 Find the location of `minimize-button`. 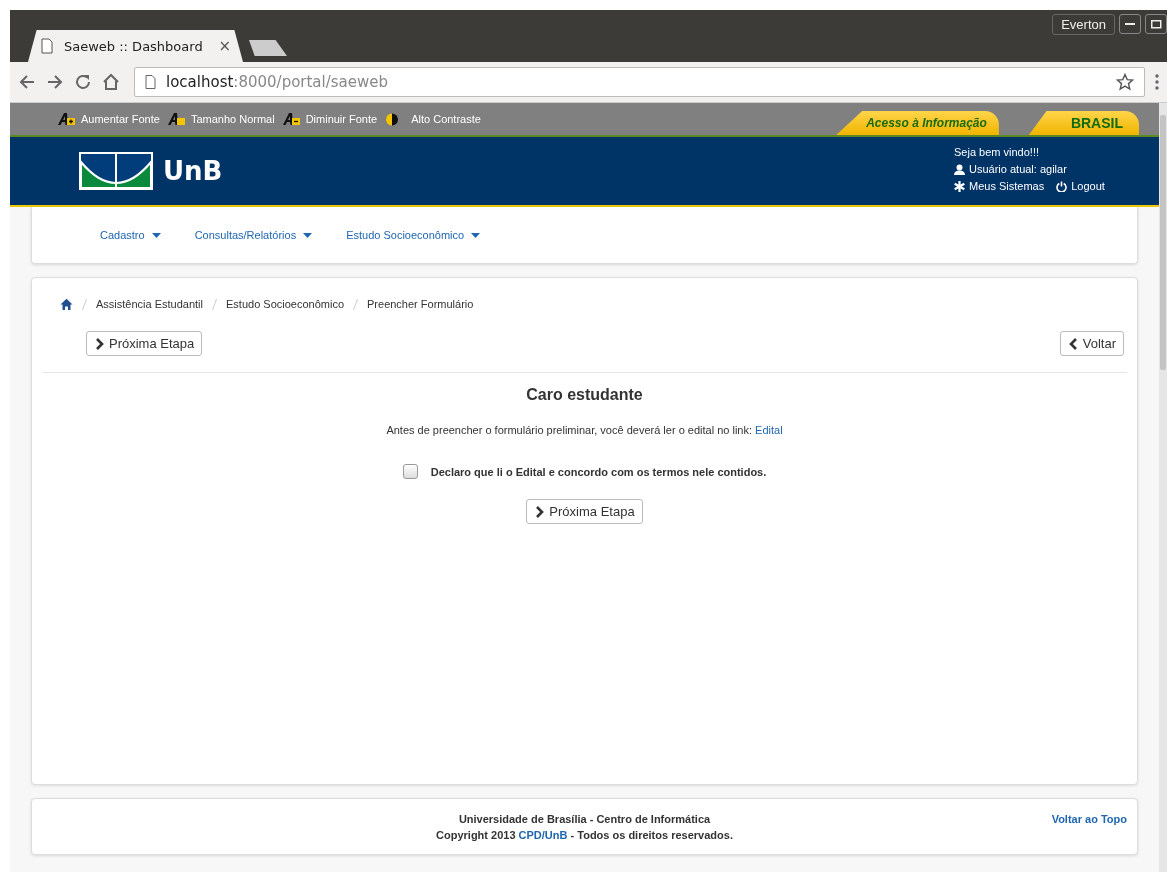

minimize-button is located at coordinates (1130, 24).